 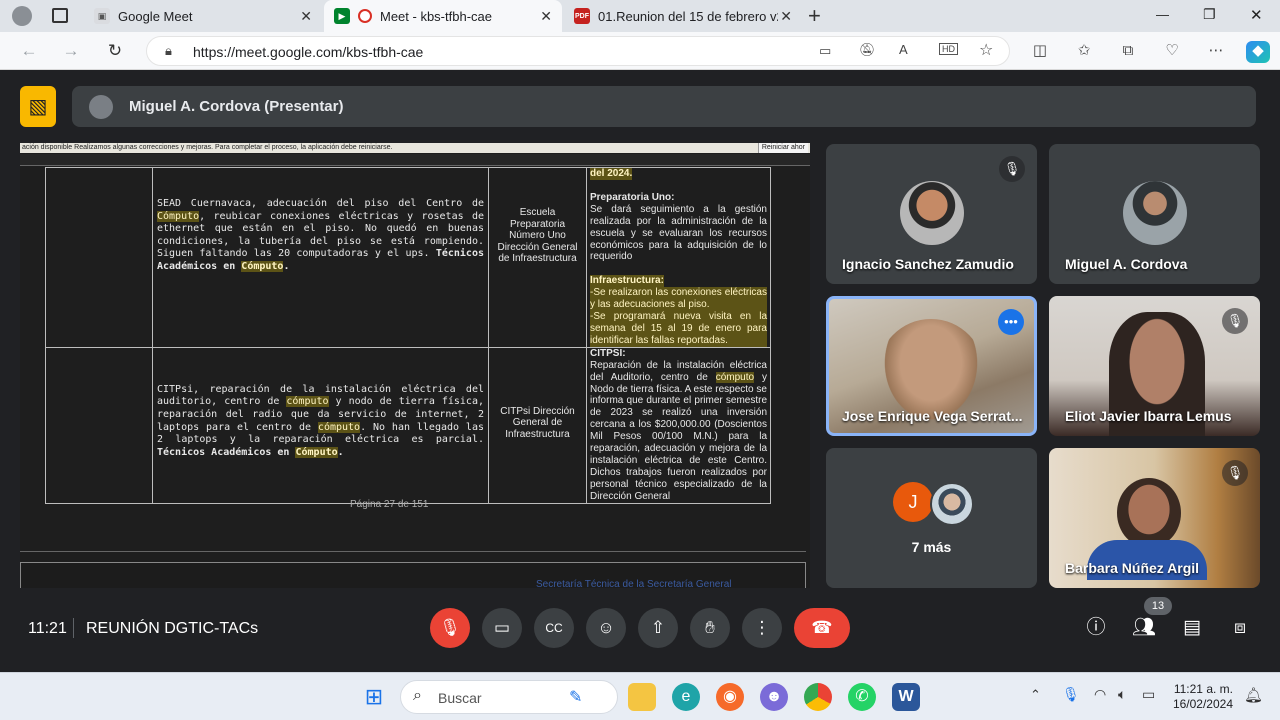 I want to click on more-options-icon: ⋯, so click(x=1216, y=51).